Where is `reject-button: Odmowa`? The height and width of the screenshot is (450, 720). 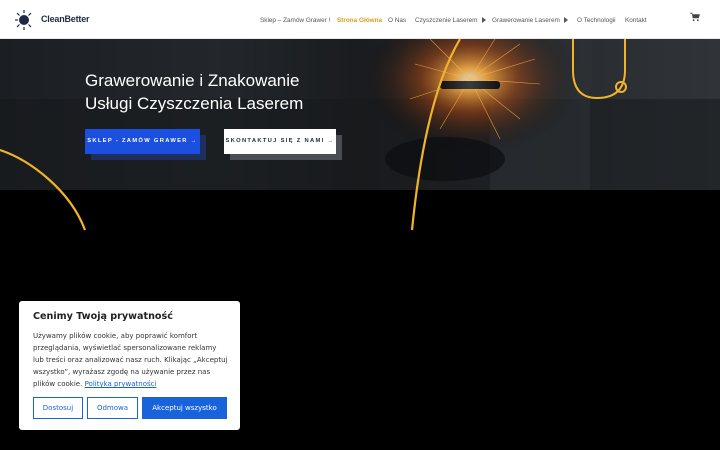 reject-button: Odmowa is located at coordinates (112, 408).